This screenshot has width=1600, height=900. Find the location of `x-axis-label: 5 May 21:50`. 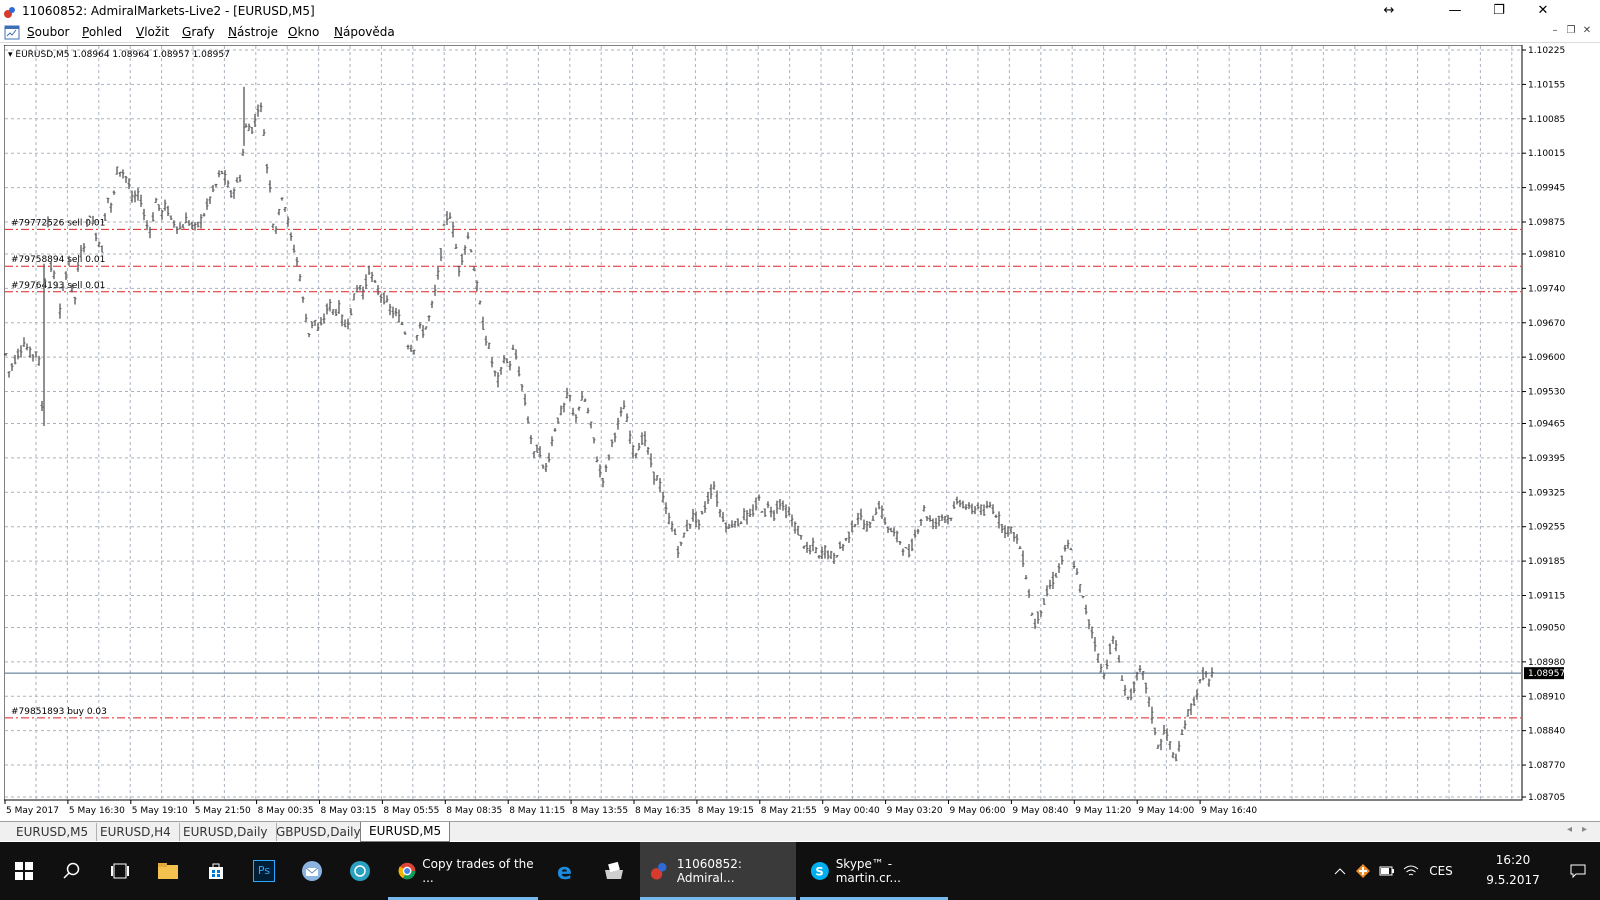

x-axis-label: 5 May 21:50 is located at coordinates (223, 811).